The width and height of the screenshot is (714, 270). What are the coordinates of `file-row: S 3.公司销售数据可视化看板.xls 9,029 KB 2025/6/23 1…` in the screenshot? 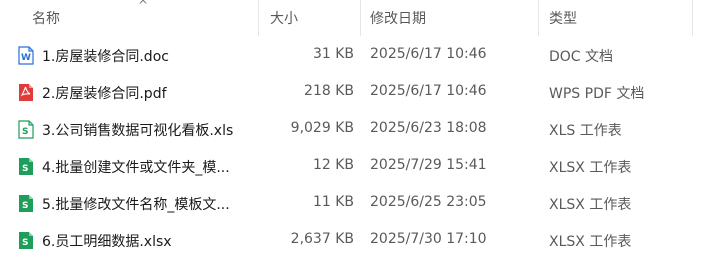 It's located at (357, 129).